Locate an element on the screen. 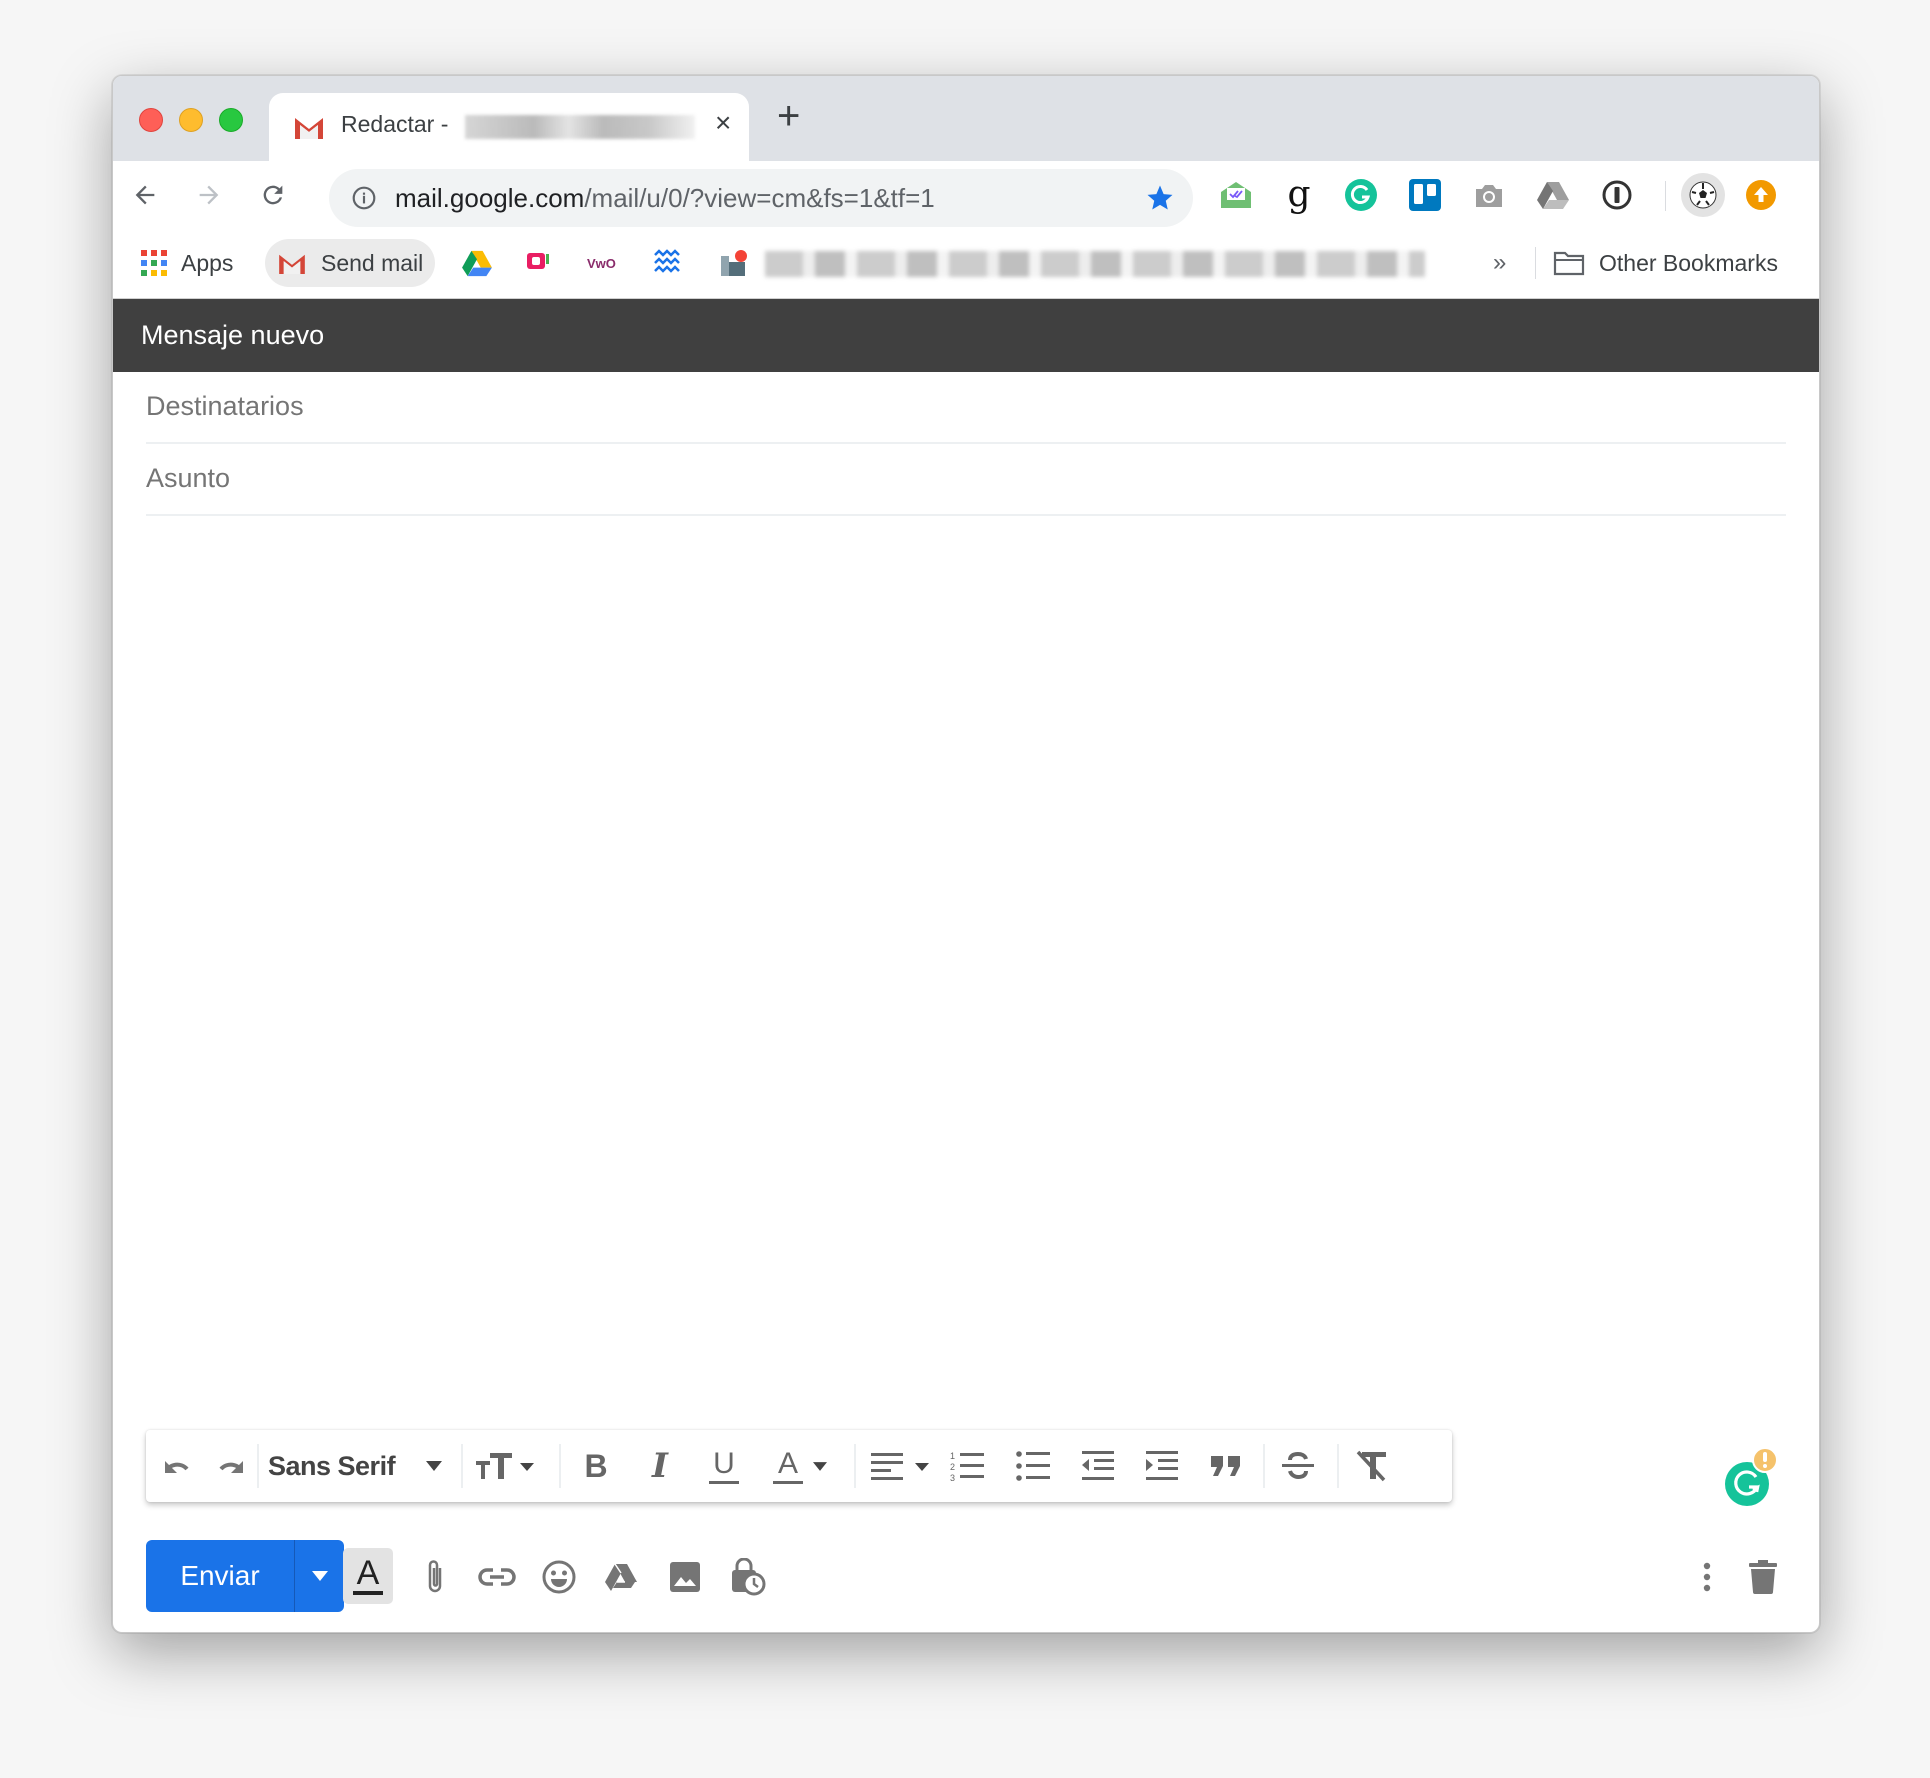 This screenshot has width=1930, height=1778. tab-compose: Redactar - × is located at coordinates (509, 127).